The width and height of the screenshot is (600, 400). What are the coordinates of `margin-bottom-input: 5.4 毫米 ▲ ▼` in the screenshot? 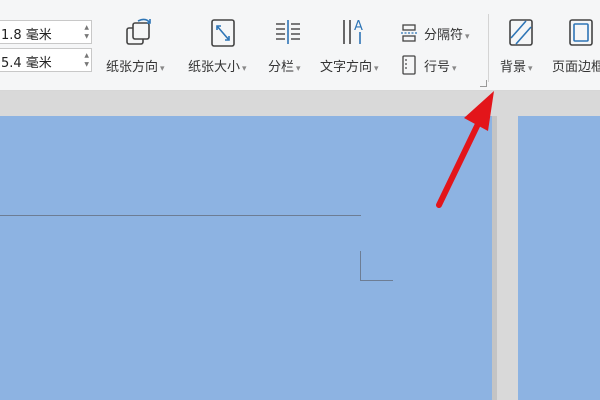 It's located at (46, 60).